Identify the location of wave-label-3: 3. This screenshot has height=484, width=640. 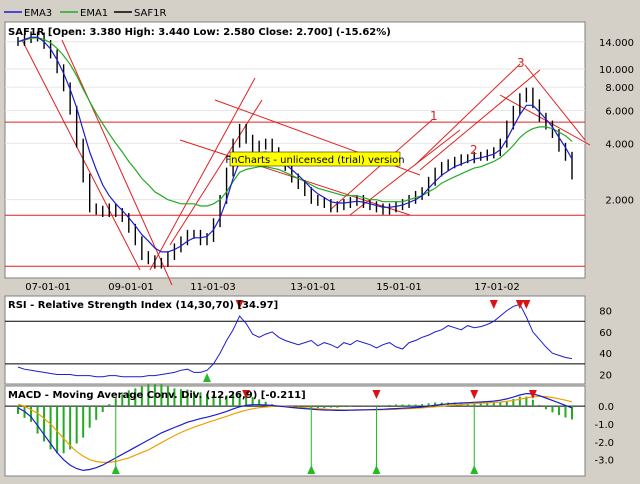
(521, 63).